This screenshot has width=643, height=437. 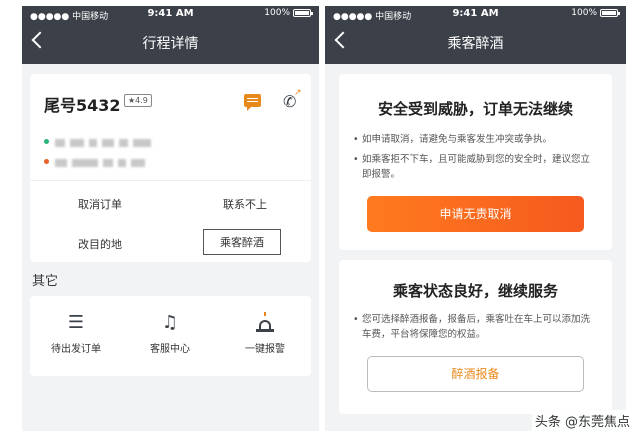 I want to click on change-destination-button: 改目的地, so click(x=100, y=244).